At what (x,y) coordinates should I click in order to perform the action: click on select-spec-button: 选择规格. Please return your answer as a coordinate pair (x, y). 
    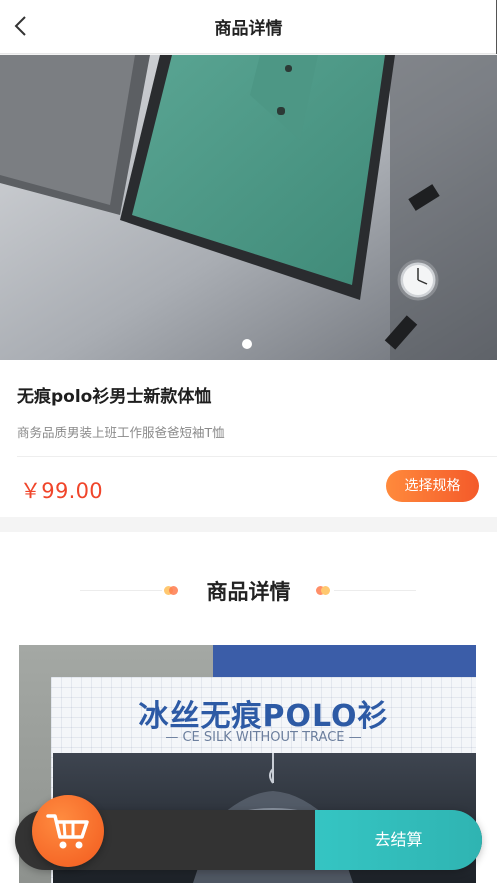
    Looking at the image, I should click on (432, 486).